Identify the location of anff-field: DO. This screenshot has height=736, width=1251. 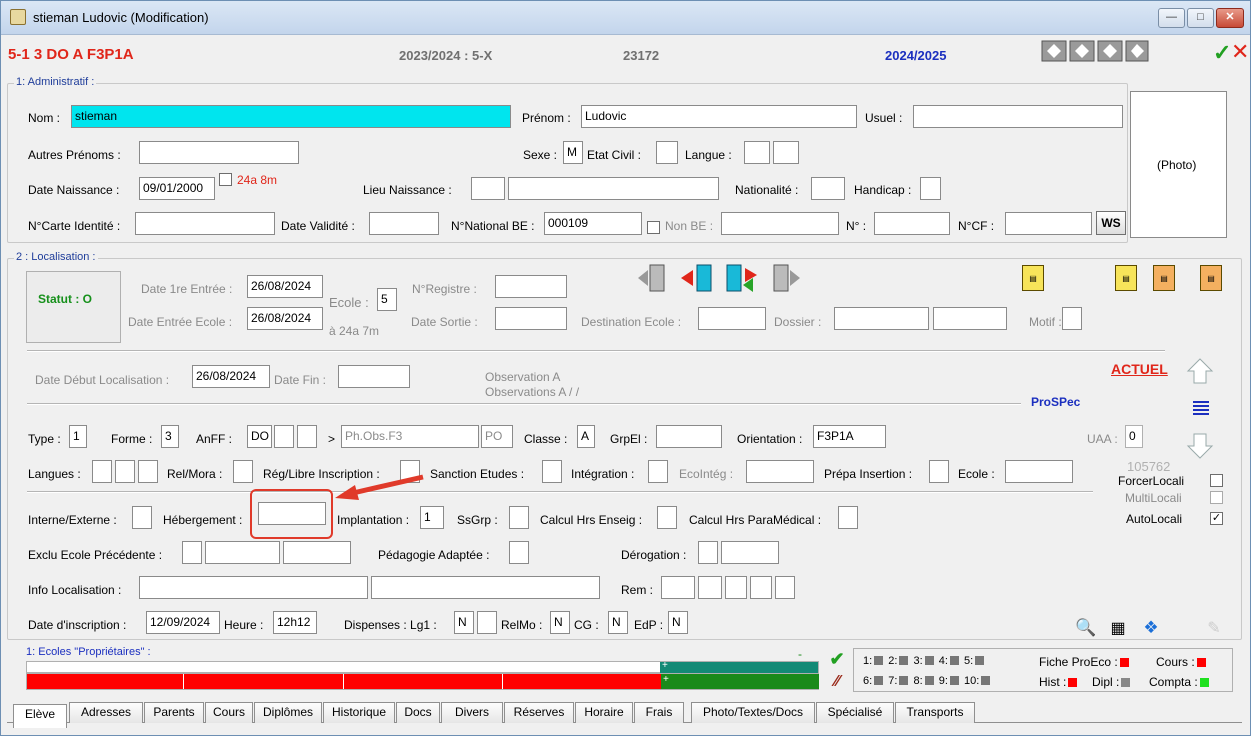
(259, 436).